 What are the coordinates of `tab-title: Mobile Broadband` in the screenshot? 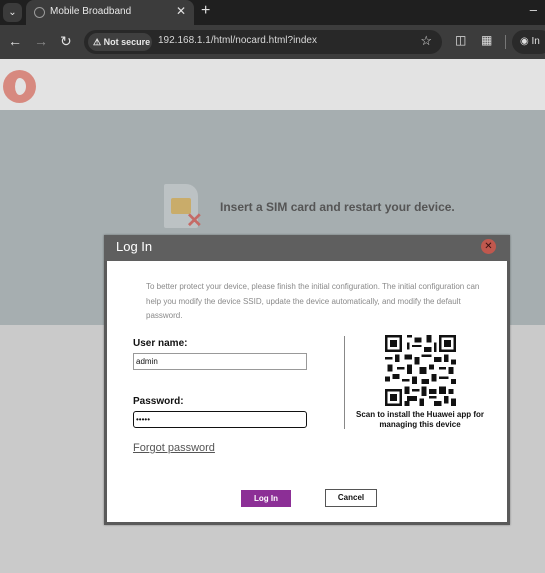 It's located at (91, 11).